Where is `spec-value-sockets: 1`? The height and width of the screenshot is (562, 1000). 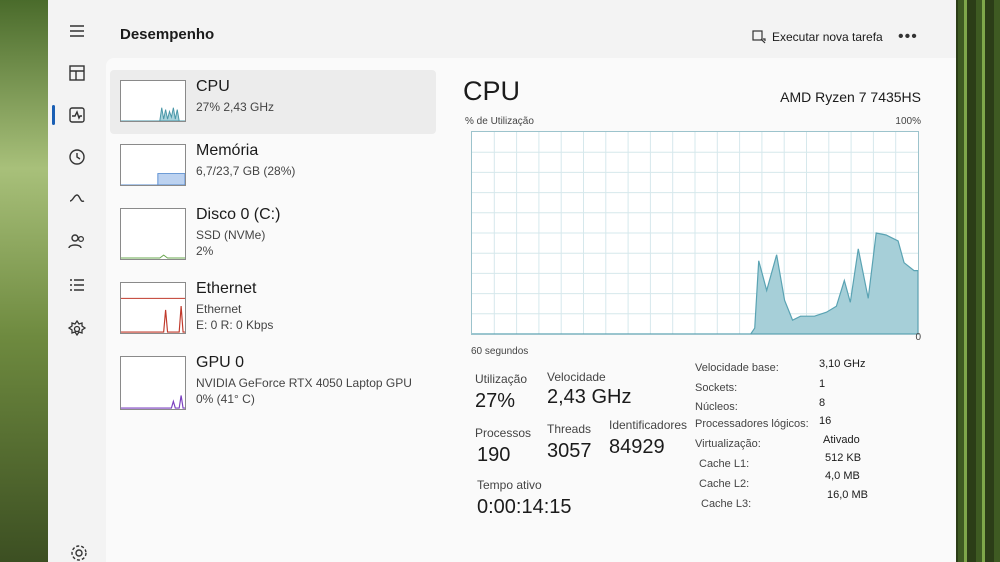 spec-value-sockets: 1 is located at coordinates (822, 384).